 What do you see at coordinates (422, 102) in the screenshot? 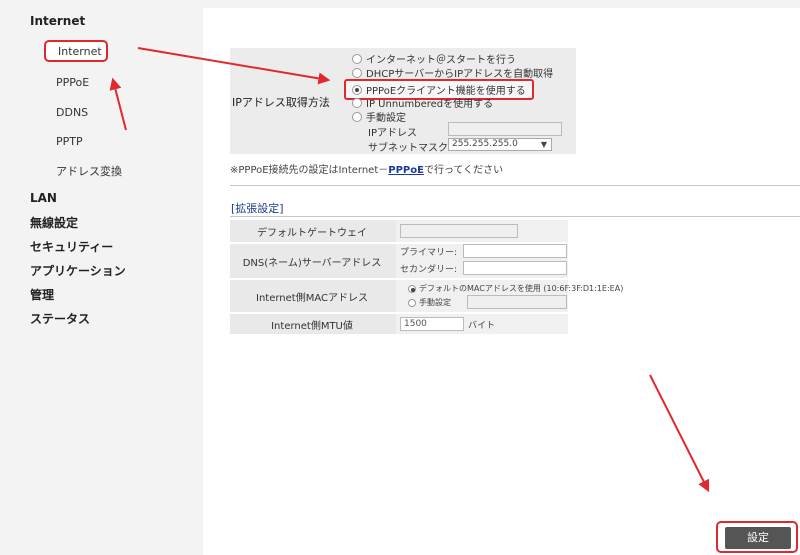
I see `option-ip-unnumbered: IP Unnumberedを使用する` at bounding box center [422, 102].